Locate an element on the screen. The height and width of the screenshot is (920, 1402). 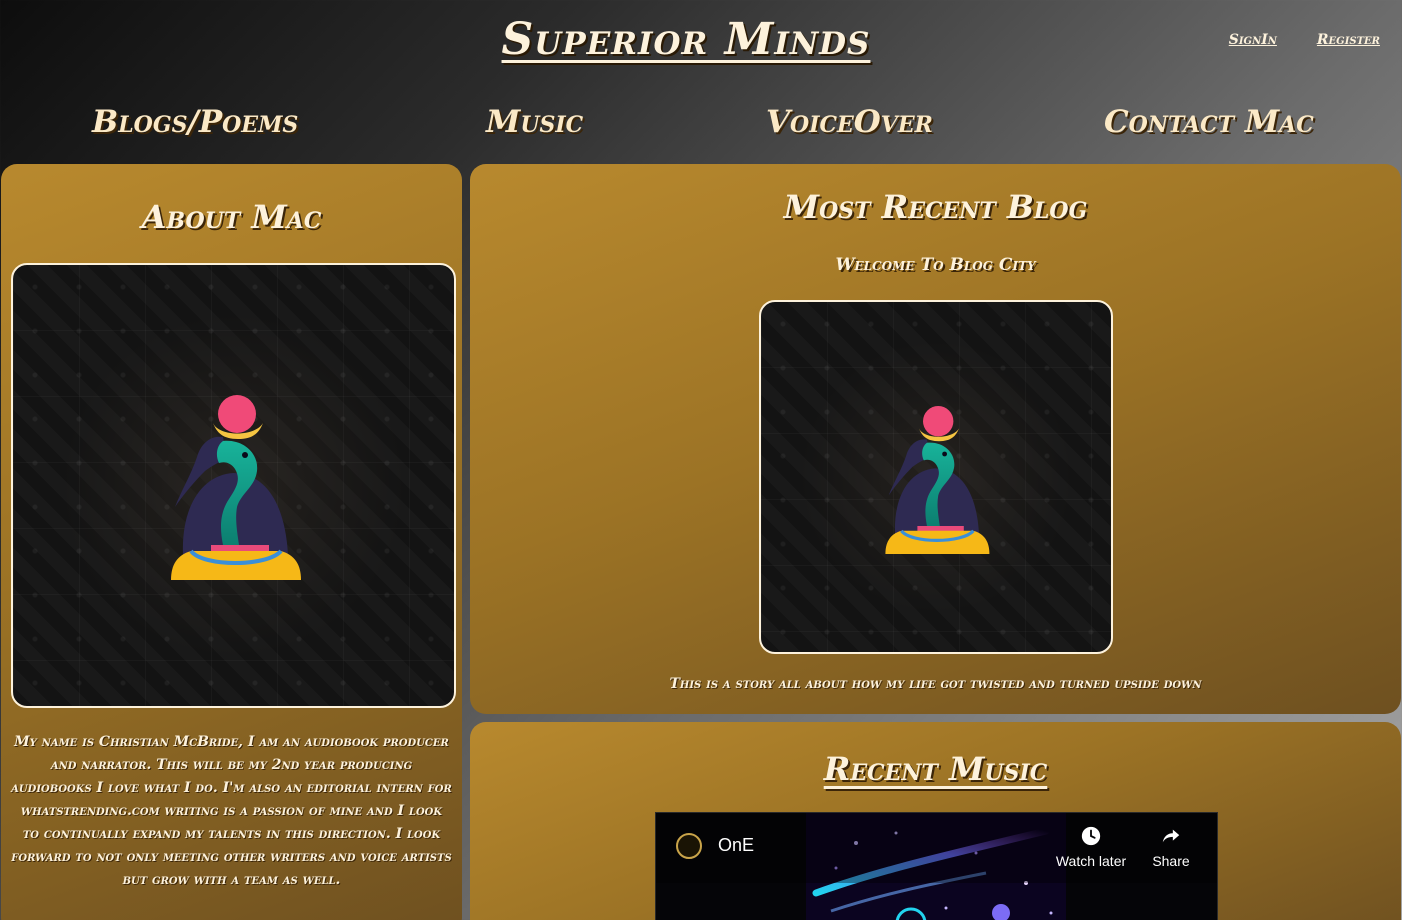
nav-item-contact-mac: Contact Mac is located at coordinates (1209, 122).